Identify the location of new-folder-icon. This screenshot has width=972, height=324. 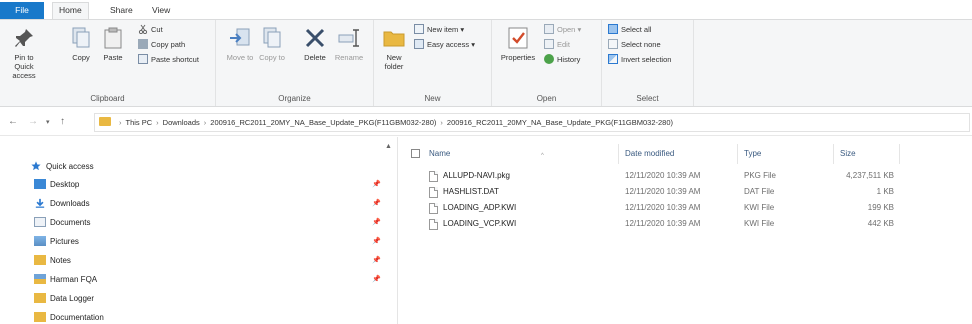
(394, 39).